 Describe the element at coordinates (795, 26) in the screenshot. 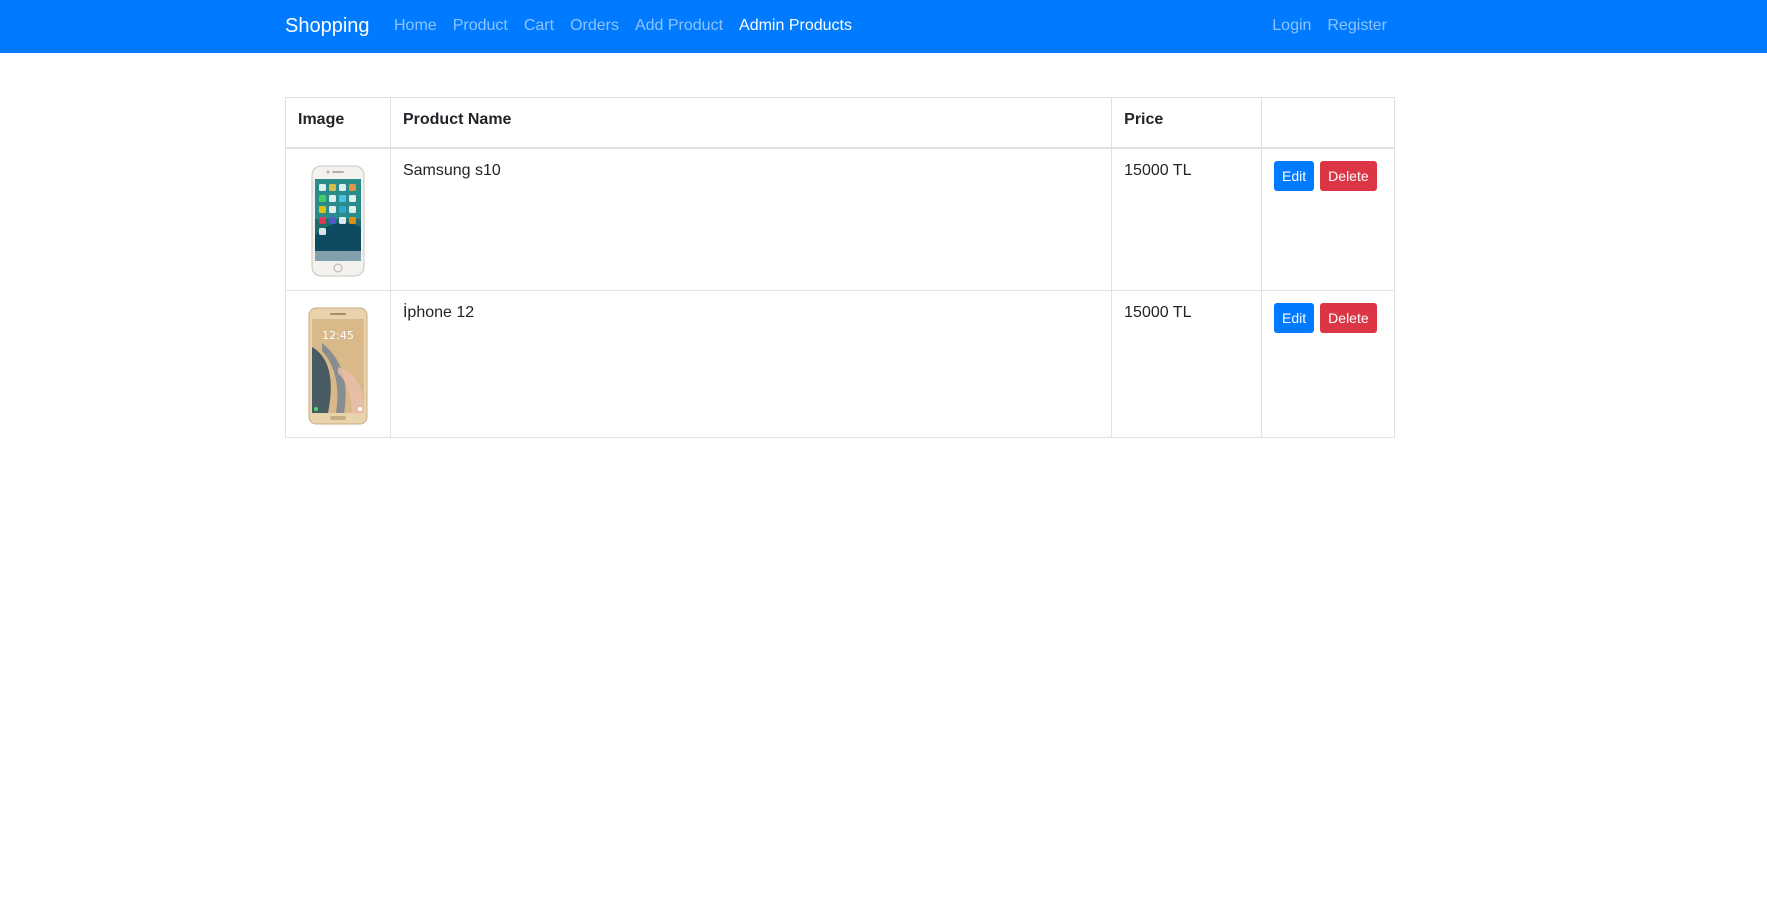

I see `nav-link-admin-products: Admin Products` at that location.